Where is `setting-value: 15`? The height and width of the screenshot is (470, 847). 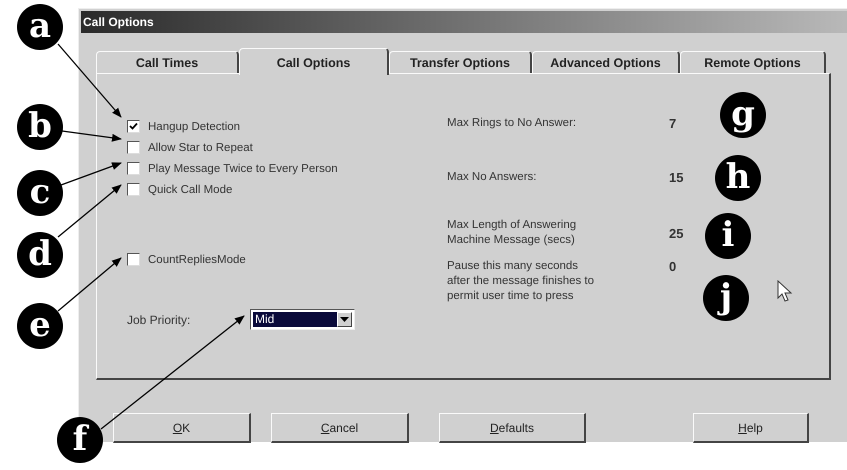 setting-value: 15 is located at coordinates (676, 177).